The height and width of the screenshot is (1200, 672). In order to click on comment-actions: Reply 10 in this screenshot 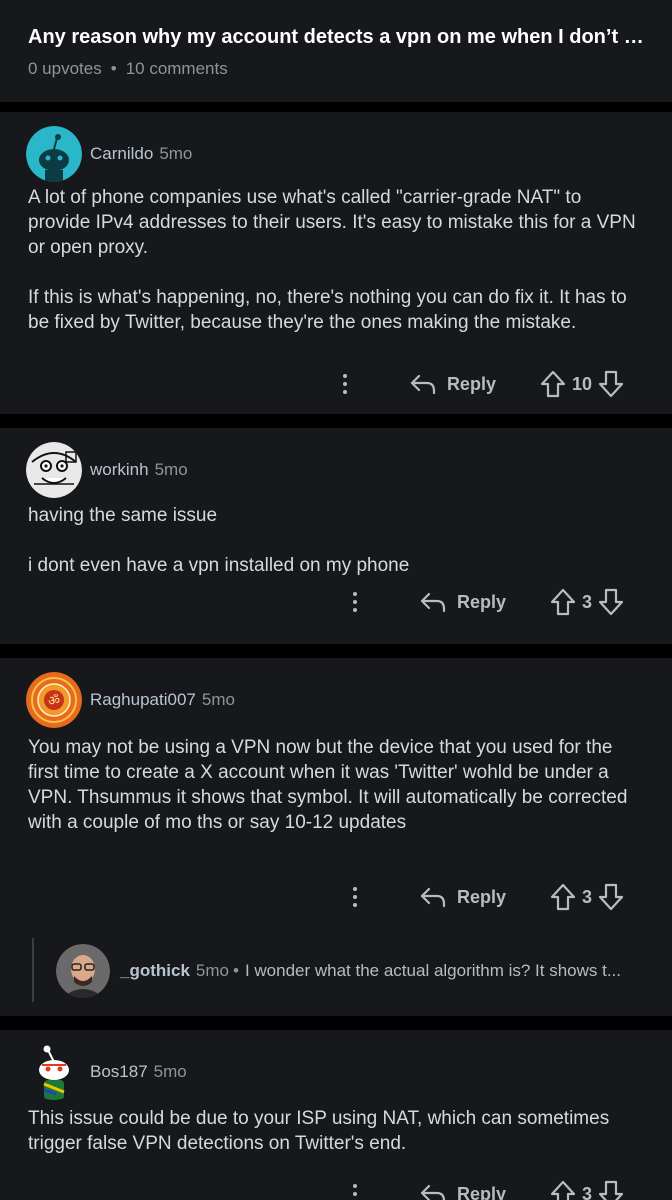, I will do `click(478, 384)`.